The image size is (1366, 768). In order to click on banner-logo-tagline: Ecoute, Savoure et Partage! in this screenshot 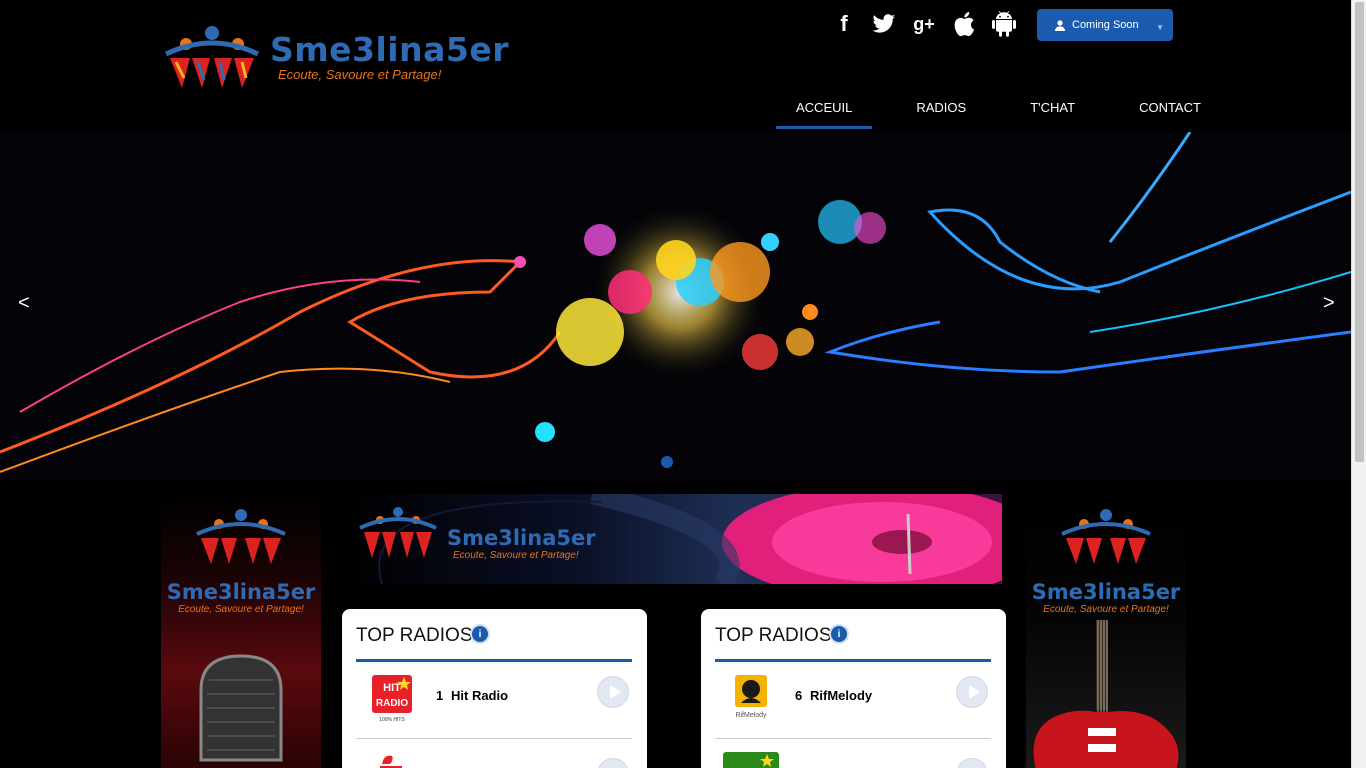, I will do `click(516, 555)`.